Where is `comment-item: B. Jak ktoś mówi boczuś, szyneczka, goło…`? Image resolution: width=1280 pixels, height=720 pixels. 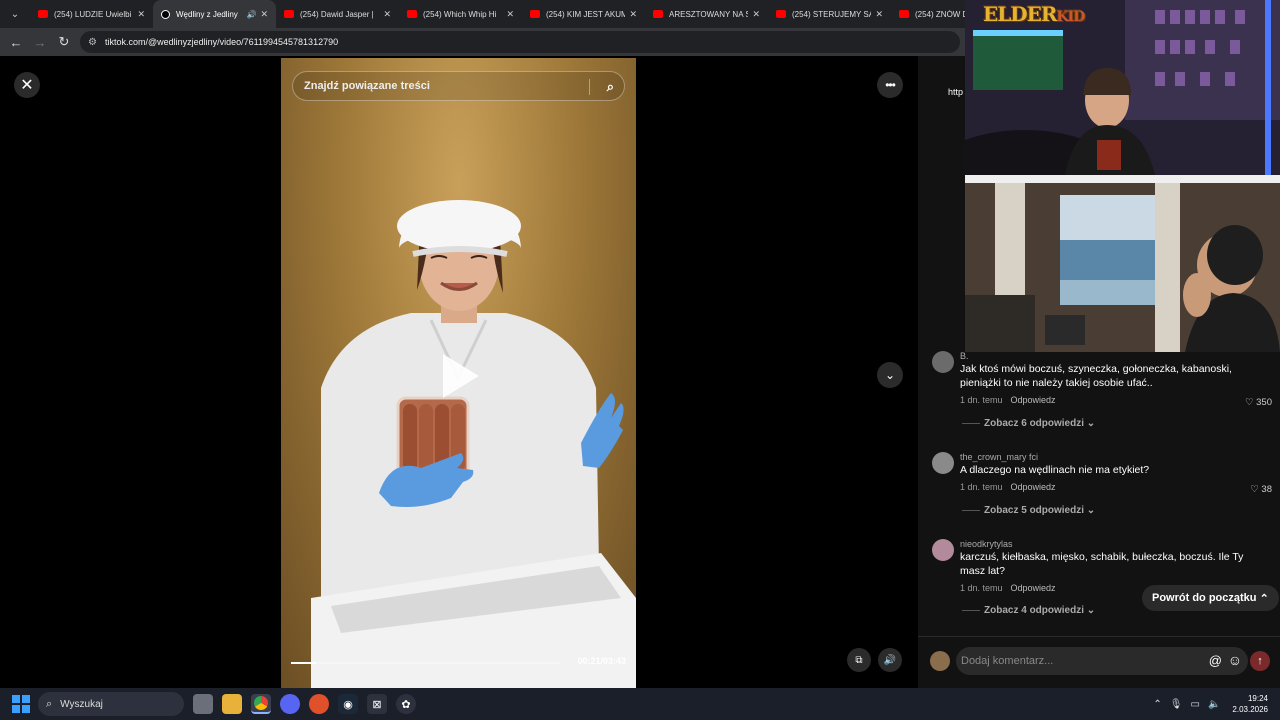
comment-item: B. Jak ktoś mówi boczuś, szyneczka, goło… is located at coordinates (1102, 396).